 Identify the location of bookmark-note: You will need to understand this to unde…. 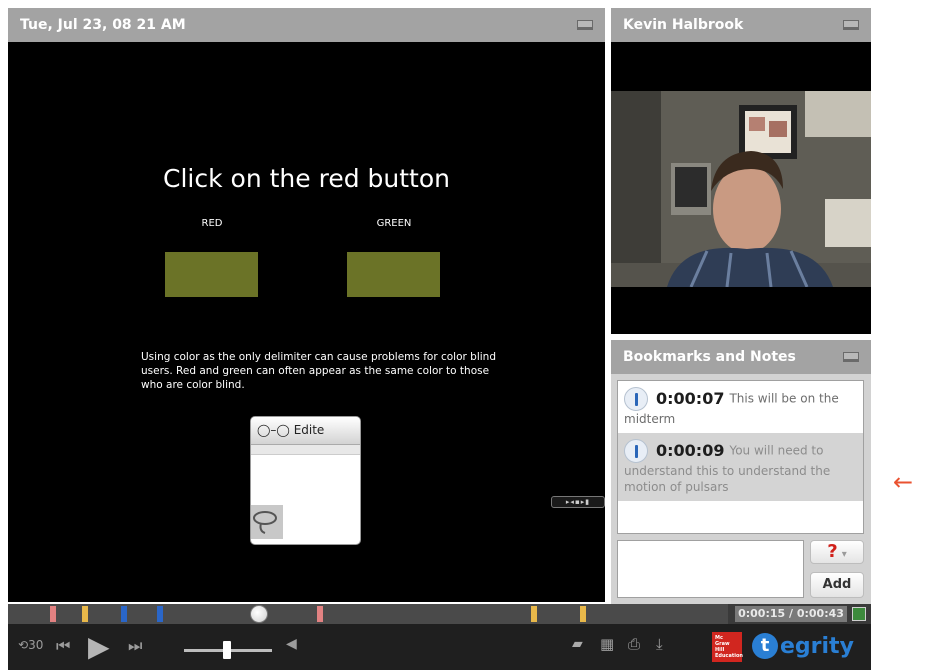
(727, 469).